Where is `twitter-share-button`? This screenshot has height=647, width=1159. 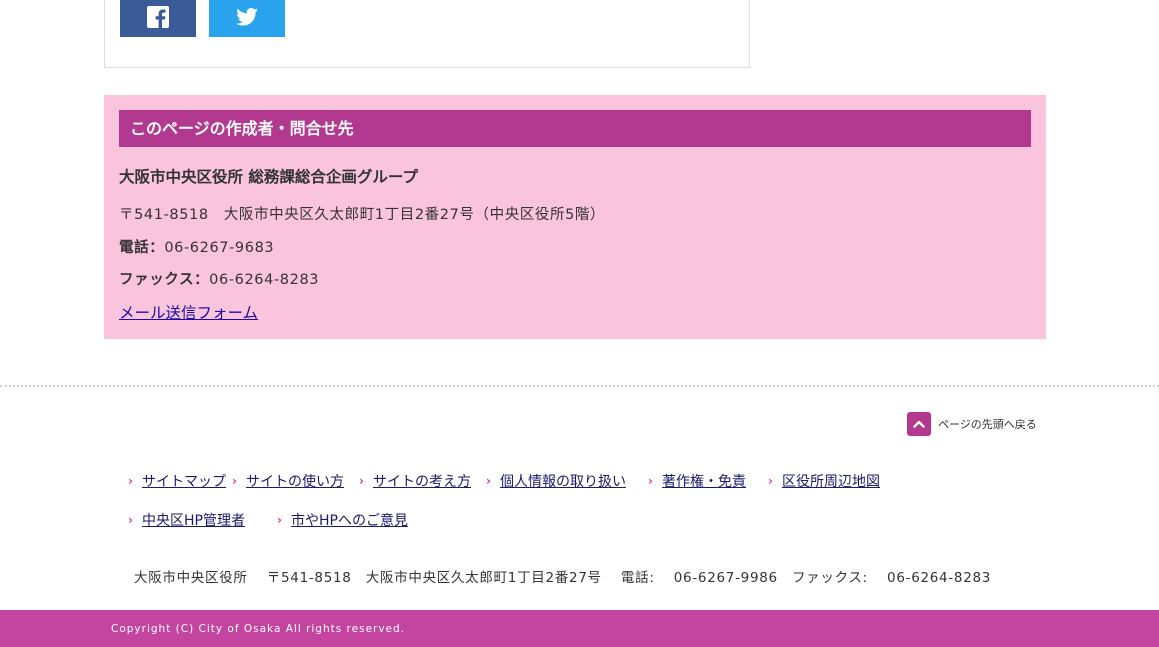
twitter-share-button is located at coordinates (247, 18).